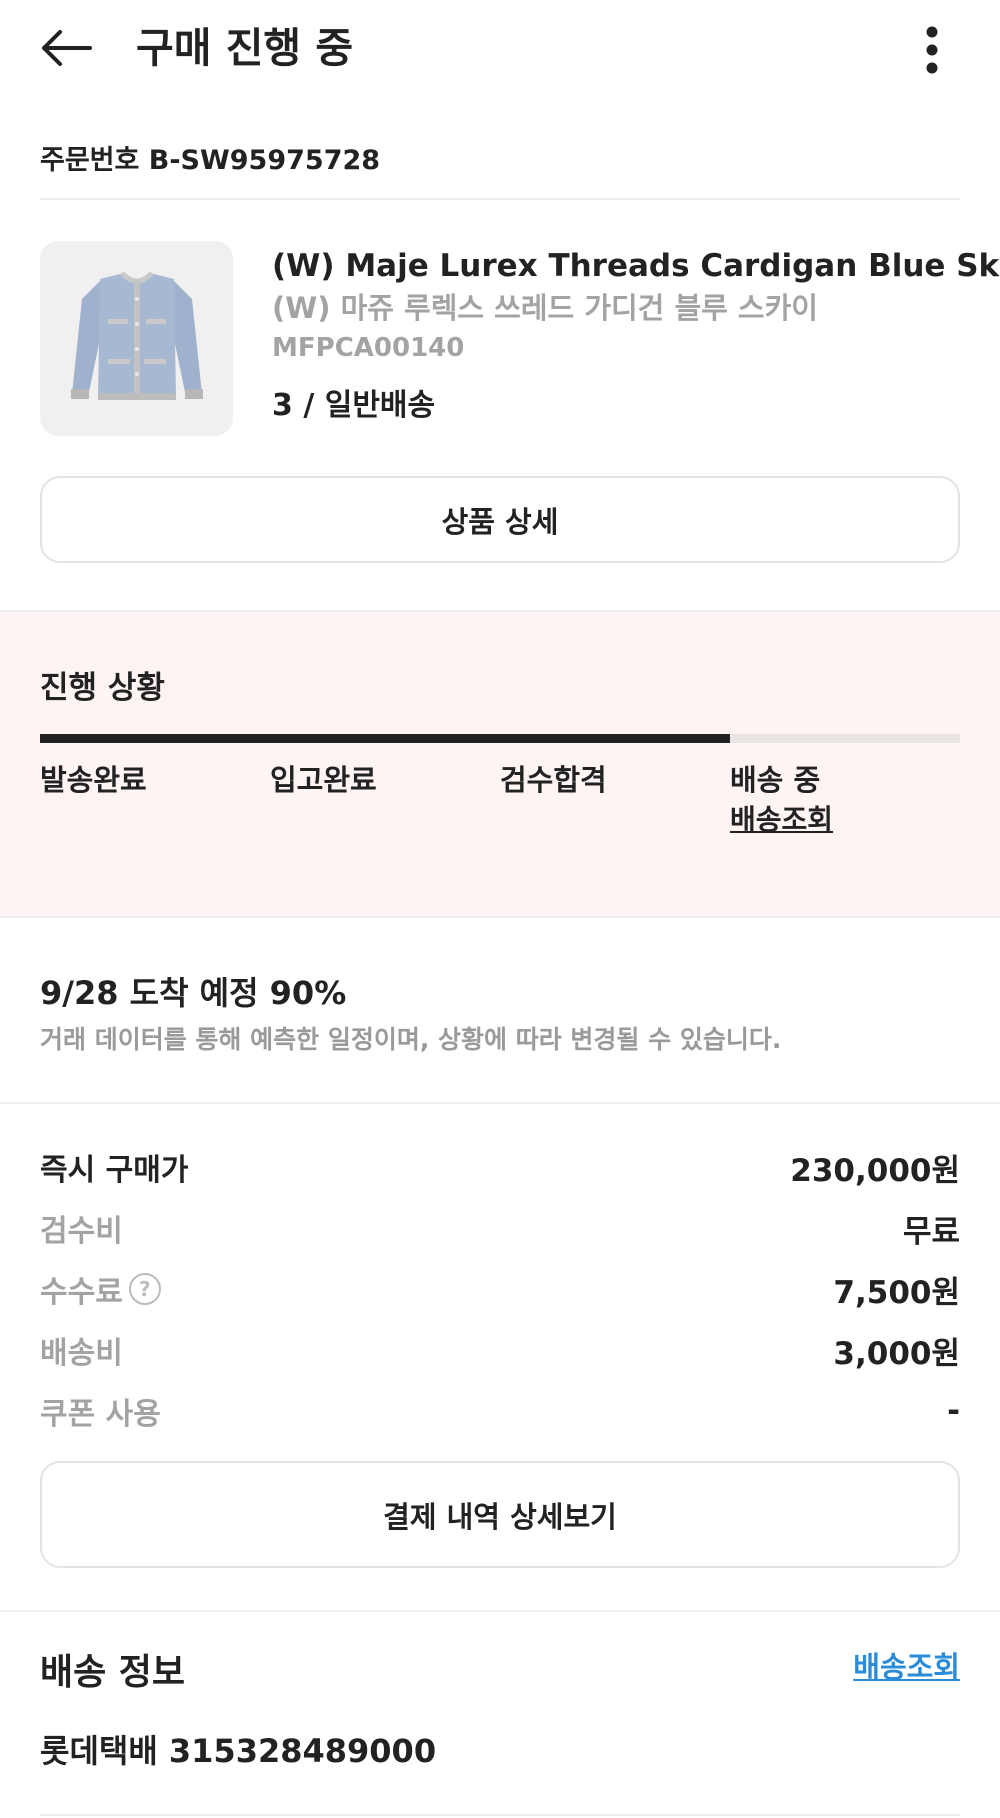 Image resolution: width=1000 pixels, height=1818 pixels. Describe the element at coordinates (500, 519) in the screenshot. I see `product-detail-button: 상품 상세` at that location.